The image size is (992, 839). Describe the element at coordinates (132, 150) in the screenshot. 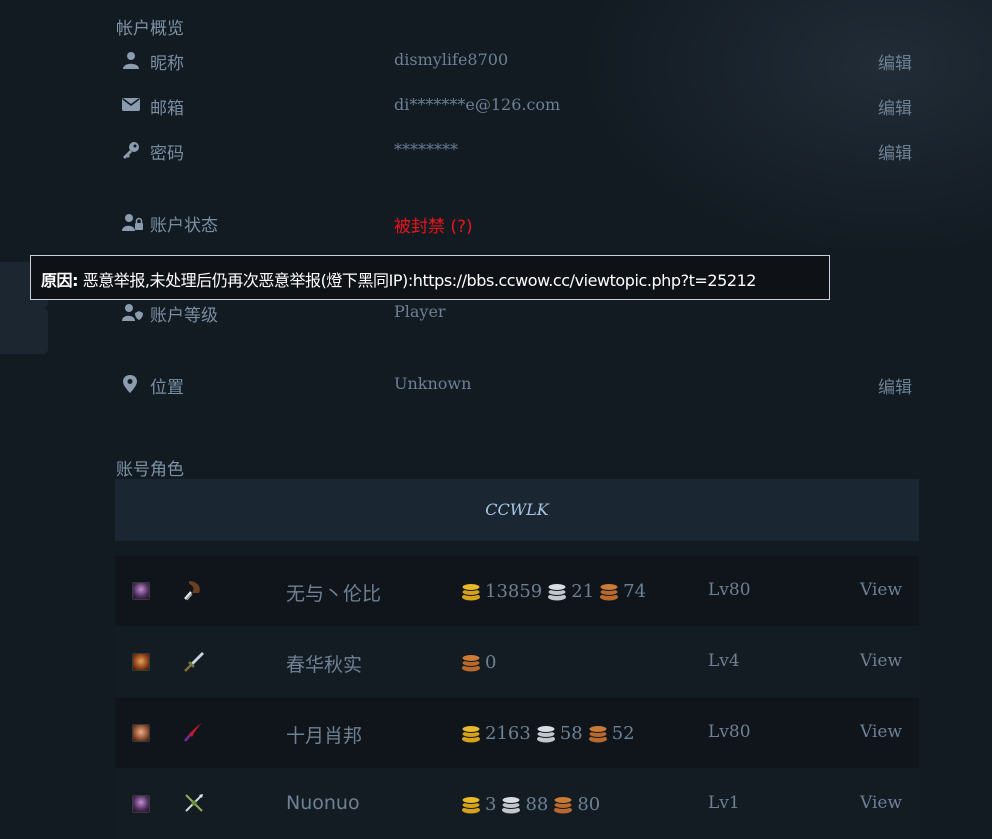

I see `key-icon` at that location.